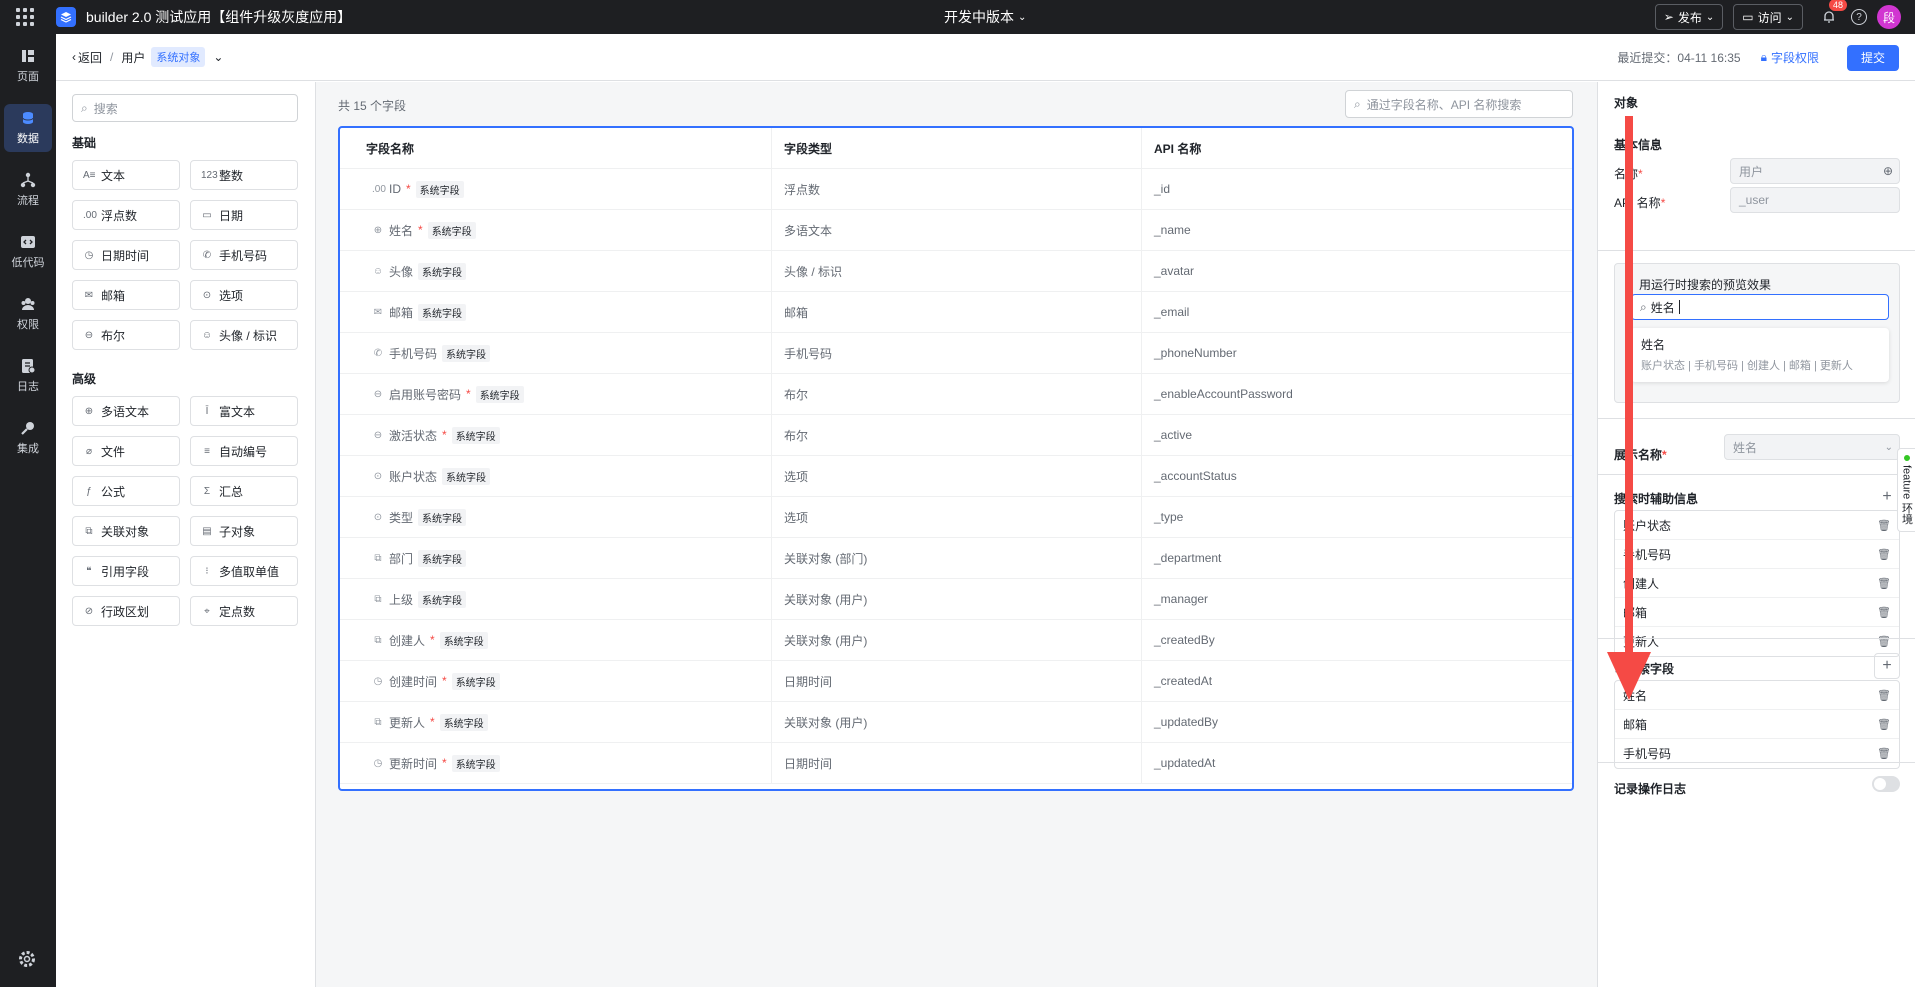 The height and width of the screenshot is (987, 1915). I want to click on component-basic-9: ☺ 头像 / 标识, so click(244, 335).